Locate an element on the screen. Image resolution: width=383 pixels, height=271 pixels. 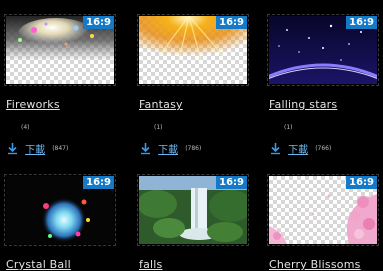
item-count: (4) is located at coordinates (25, 127).